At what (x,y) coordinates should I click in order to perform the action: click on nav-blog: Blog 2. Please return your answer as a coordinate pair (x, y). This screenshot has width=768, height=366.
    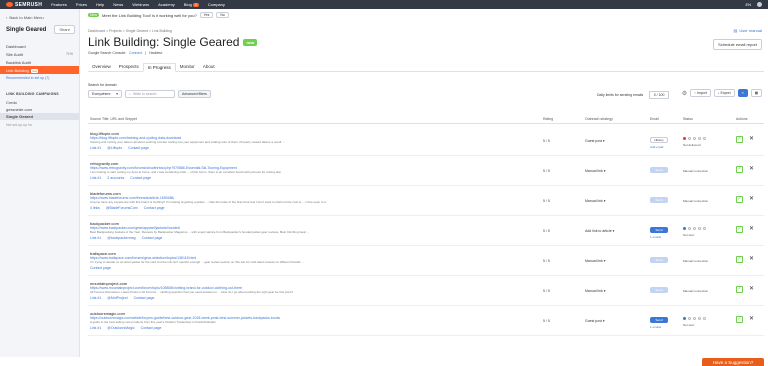
    Looking at the image, I should click on (191, 4).